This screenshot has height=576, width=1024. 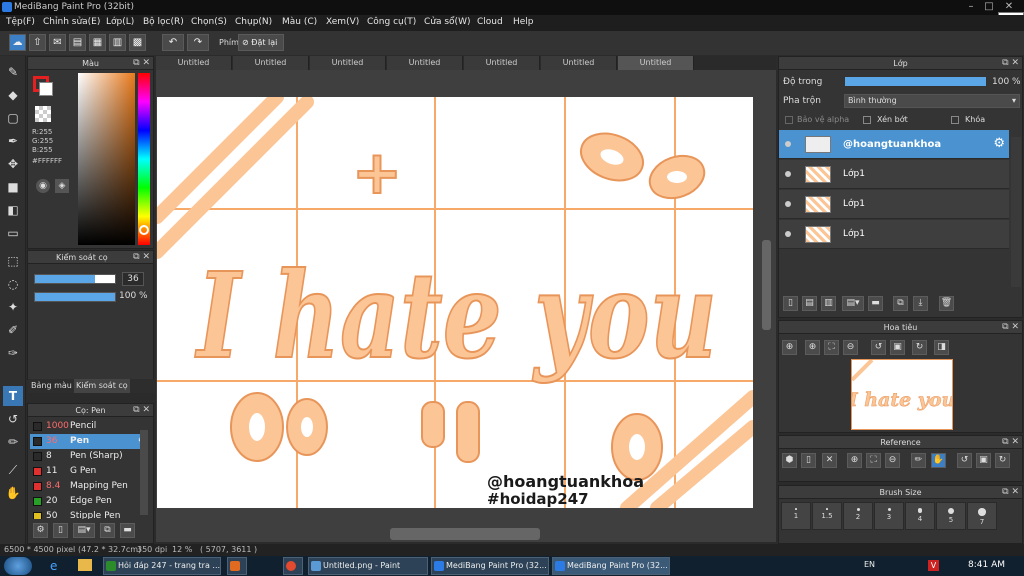 What do you see at coordinates (293, 566) in the screenshot?
I see `chrome-taskbar-item` at bounding box center [293, 566].